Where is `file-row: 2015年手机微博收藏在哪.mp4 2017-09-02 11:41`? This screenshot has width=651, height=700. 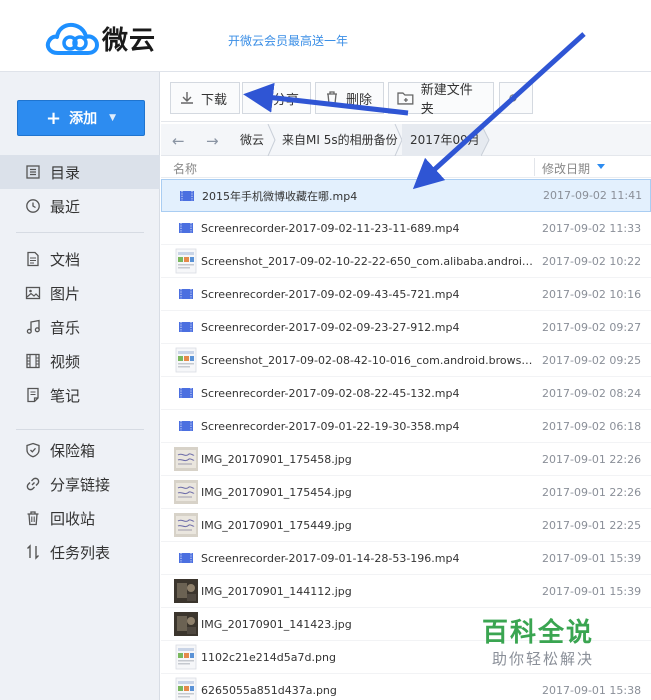 file-row: 2015年手机微博收藏在哪.mp4 2017-09-02 11:41 is located at coordinates (406, 195).